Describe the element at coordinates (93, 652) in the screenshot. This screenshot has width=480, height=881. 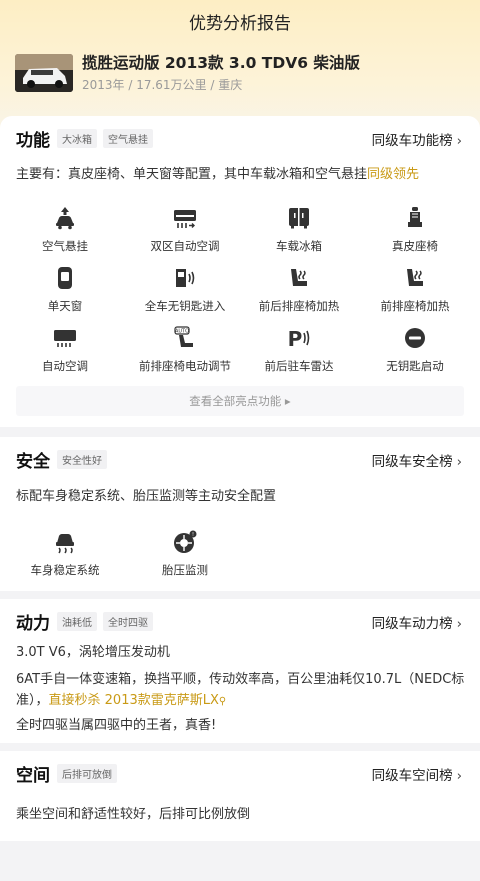
I see `engine-text: 3.0T V6，涡轮增压发动机` at that location.